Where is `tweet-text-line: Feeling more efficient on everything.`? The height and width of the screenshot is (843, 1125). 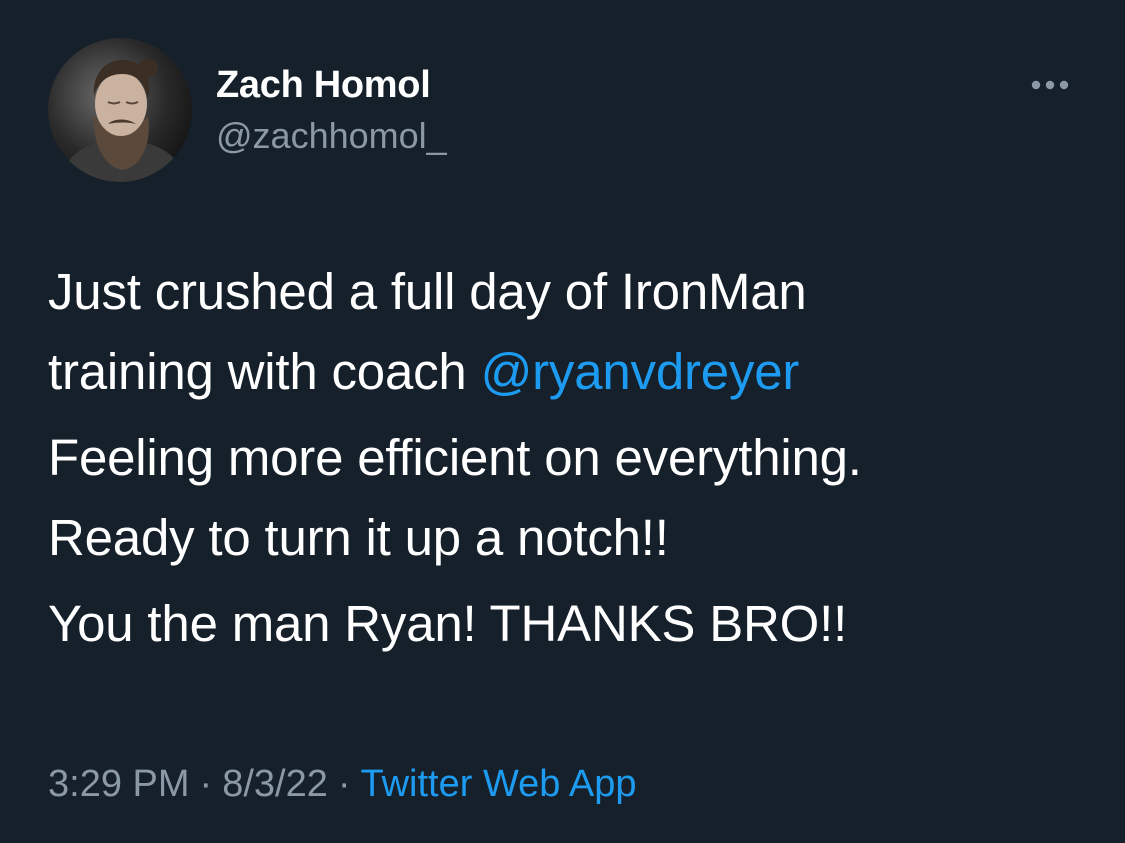
tweet-text-line: Feeling more efficient on everything. is located at coordinates (455, 457).